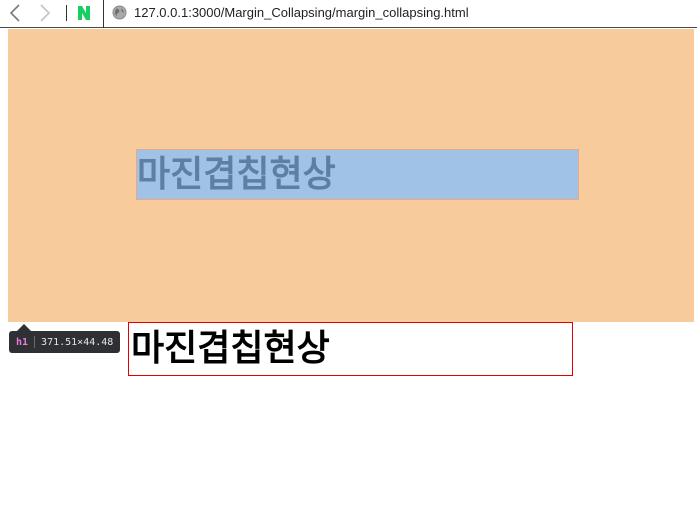 The width and height of the screenshot is (697, 521). Describe the element at coordinates (35, 342) in the screenshot. I see `tooltip-divider` at that location.